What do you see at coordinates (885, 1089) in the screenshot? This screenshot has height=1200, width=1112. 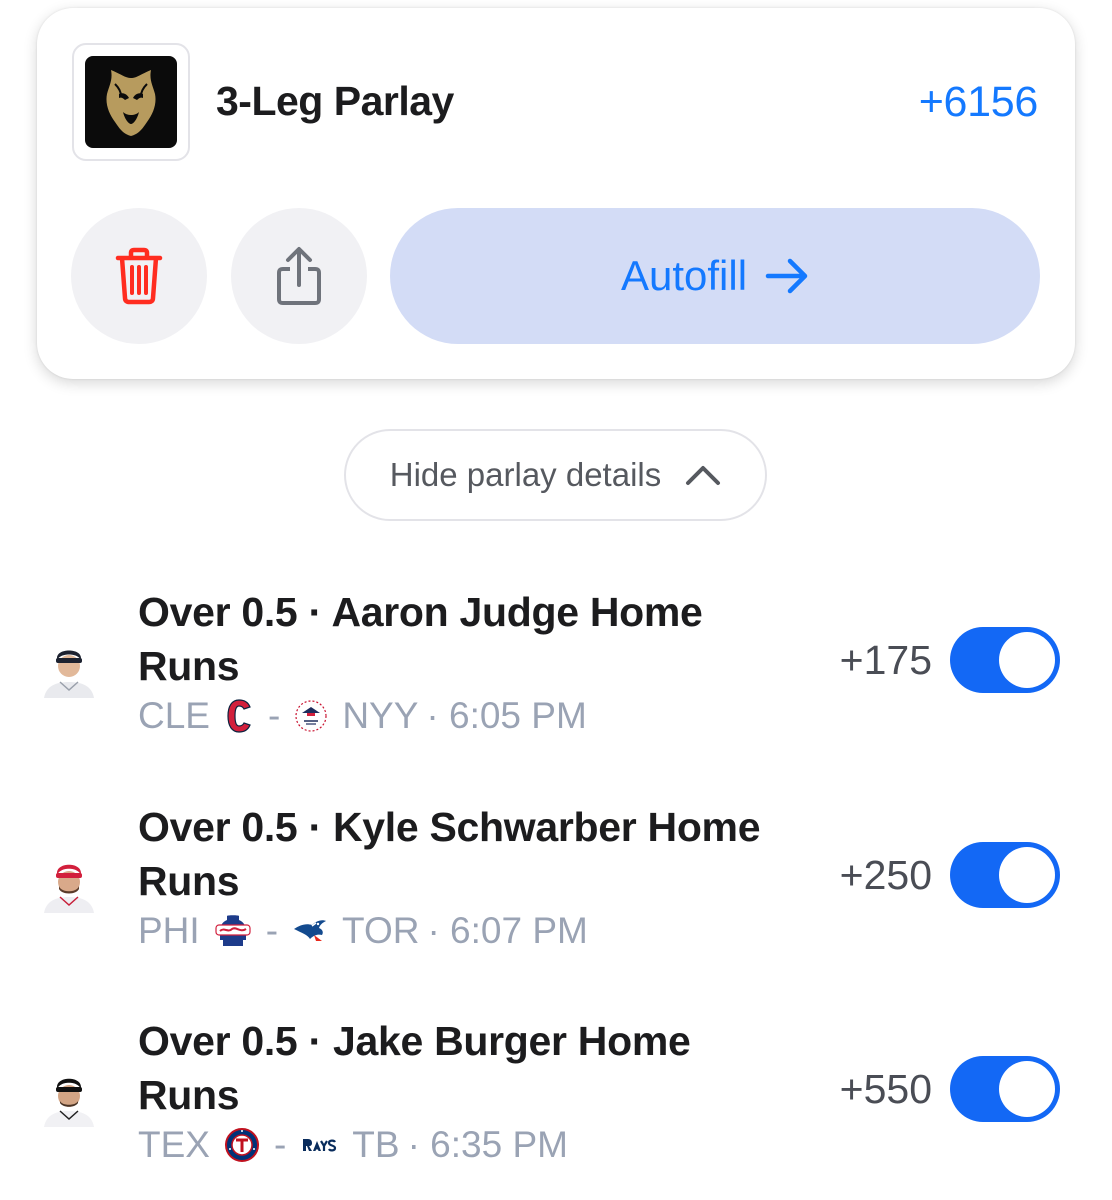 I see `leg-odds: +550` at bounding box center [885, 1089].